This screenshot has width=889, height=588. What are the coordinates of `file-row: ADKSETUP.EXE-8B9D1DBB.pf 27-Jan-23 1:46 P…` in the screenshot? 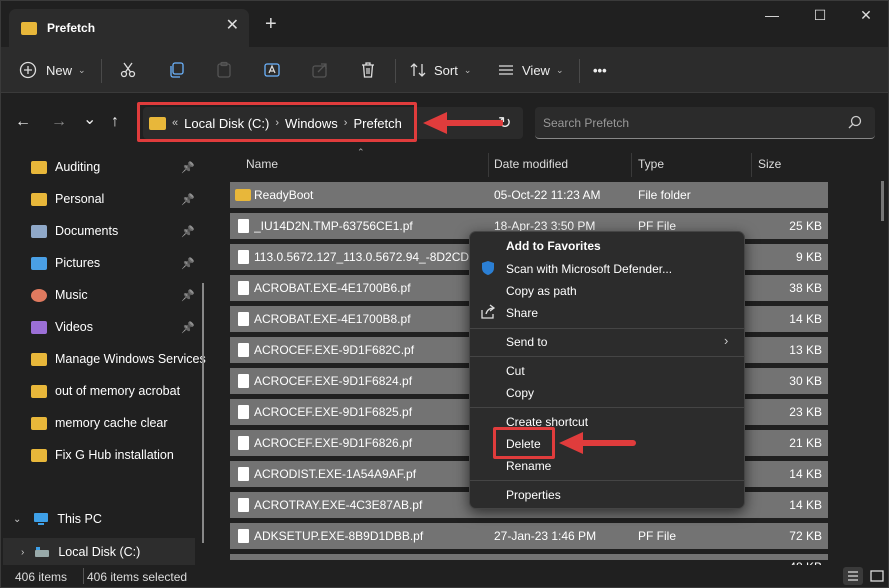 It's located at (529, 536).